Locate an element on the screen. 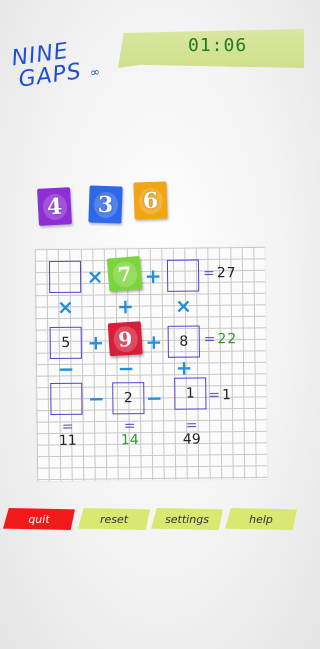 Image resolution: width=320 pixels, height=649 pixels. tile-6: 6 is located at coordinates (150, 200).